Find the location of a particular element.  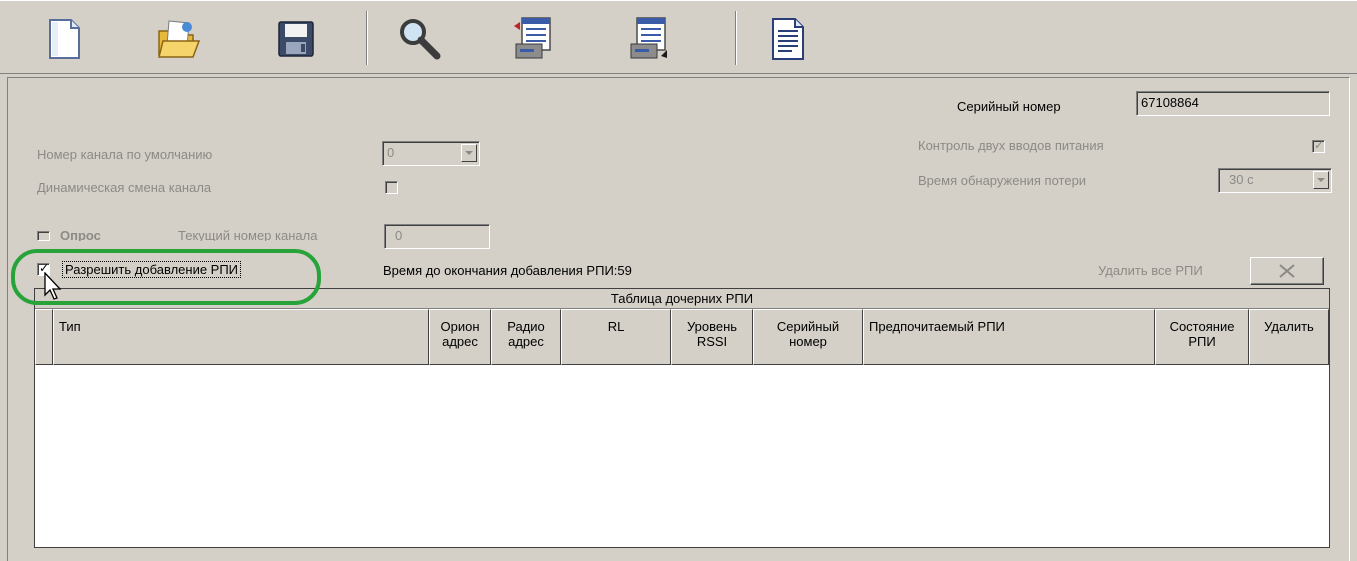

serial-number-field: 67108864 is located at coordinates (1233, 103).